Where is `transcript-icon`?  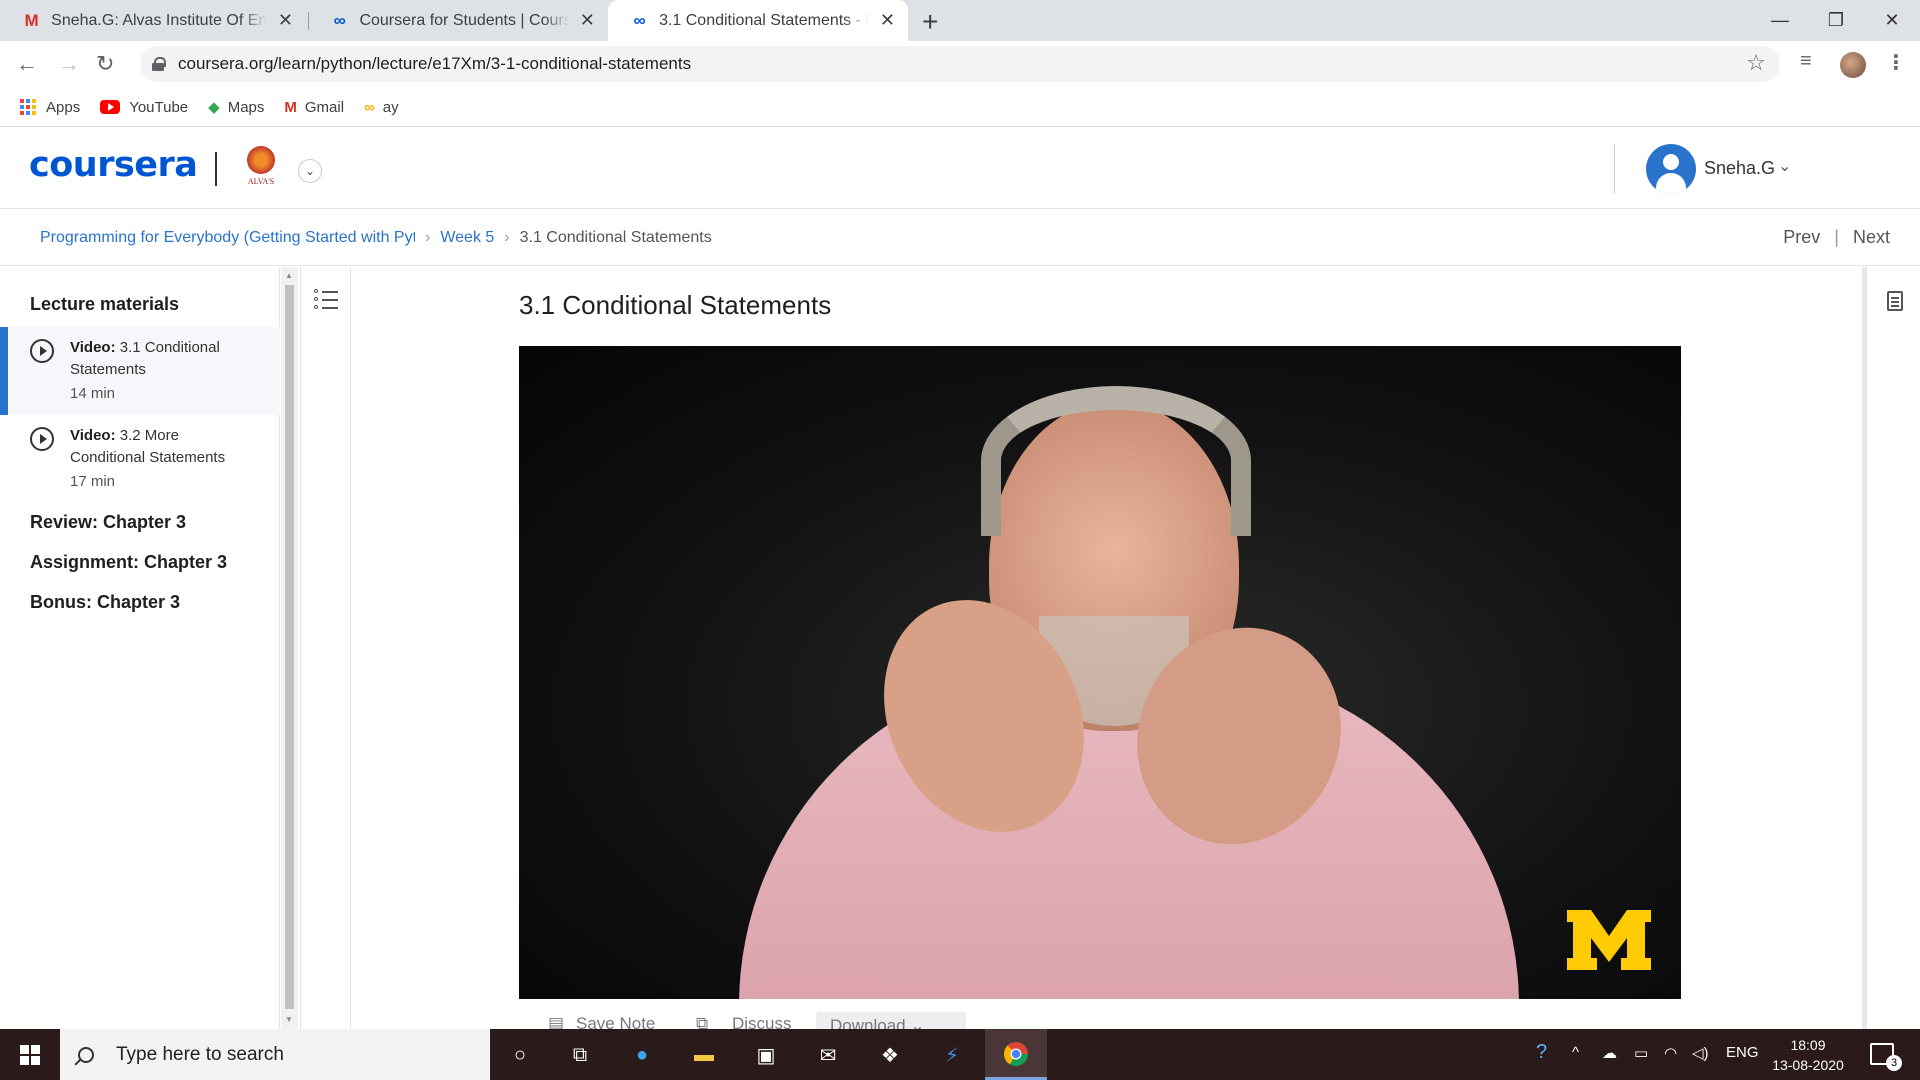
transcript-icon is located at coordinates (1895, 301).